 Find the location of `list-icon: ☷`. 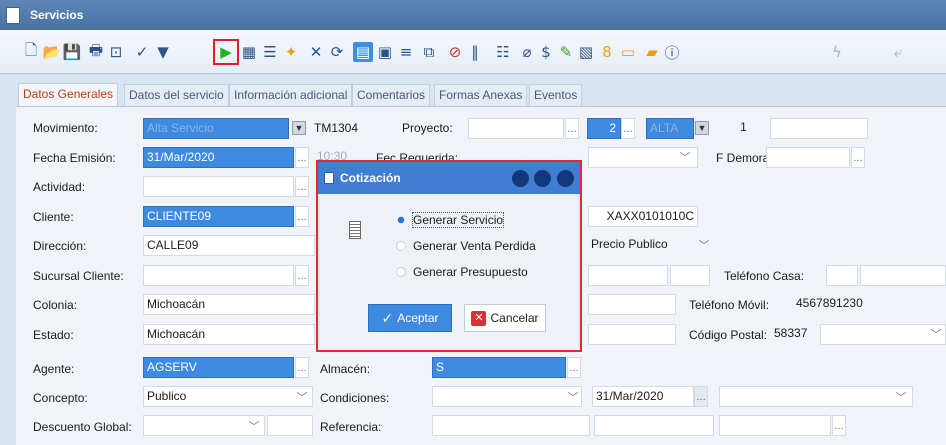

list-icon: ☷ is located at coordinates (503, 52).